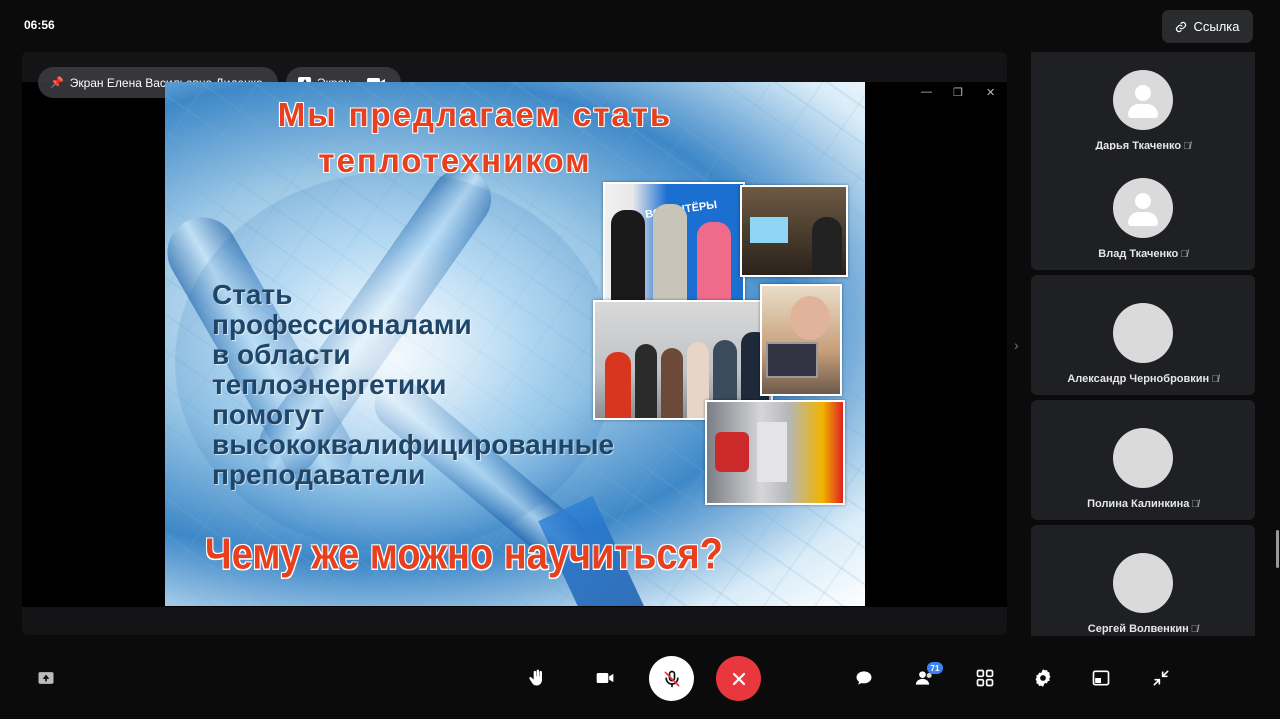 The image size is (1280, 719). What do you see at coordinates (926, 92) in the screenshot?
I see `minimize-icon: —` at bounding box center [926, 92].